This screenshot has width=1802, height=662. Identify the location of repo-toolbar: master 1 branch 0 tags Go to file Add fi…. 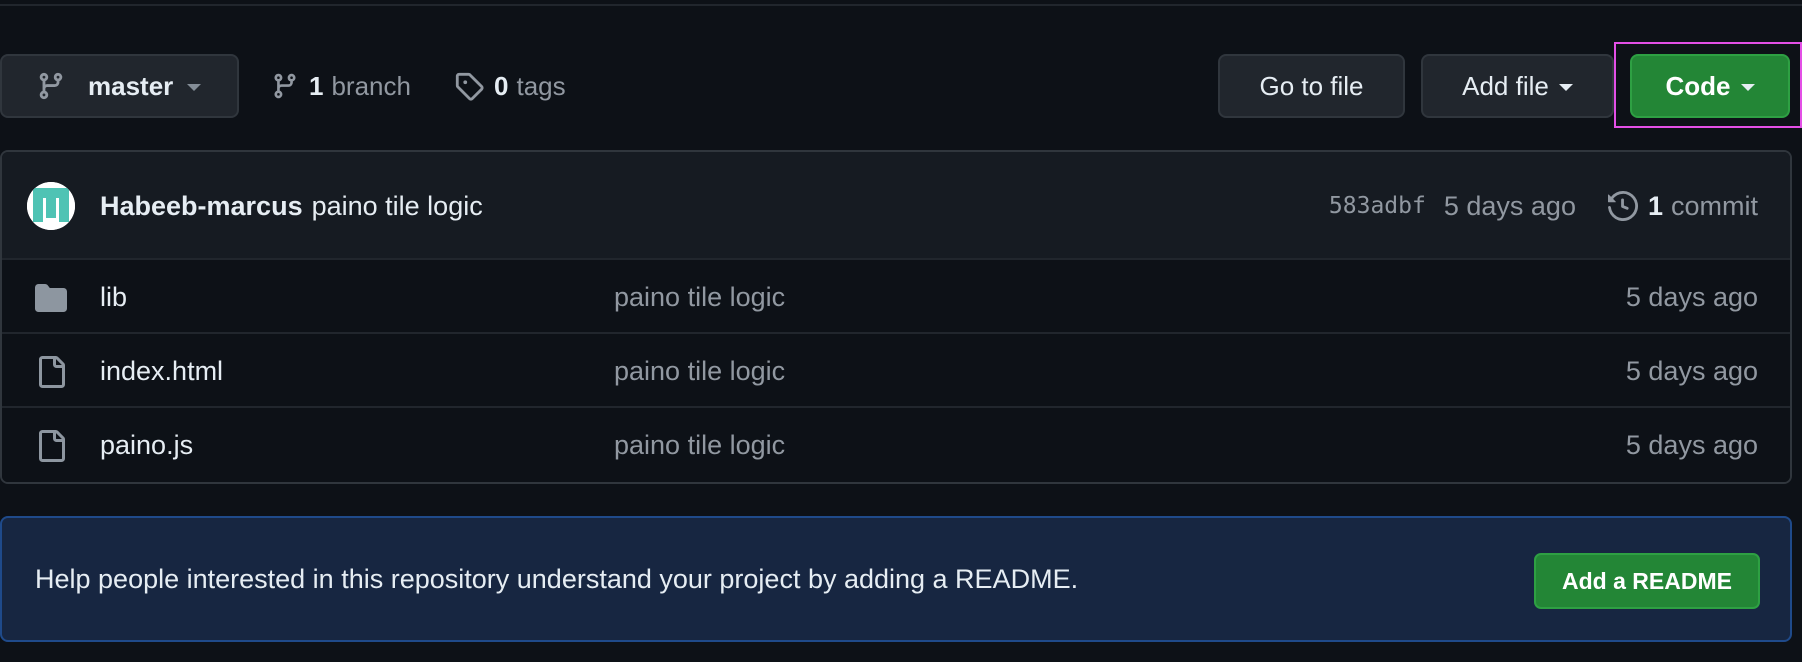
(901, 85).